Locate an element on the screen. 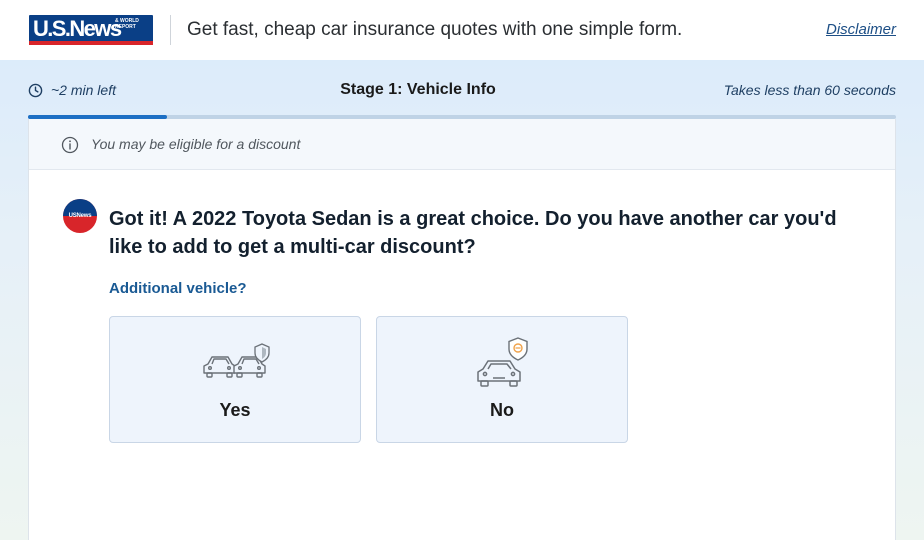  info-icon is located at coordinates (70, 145).